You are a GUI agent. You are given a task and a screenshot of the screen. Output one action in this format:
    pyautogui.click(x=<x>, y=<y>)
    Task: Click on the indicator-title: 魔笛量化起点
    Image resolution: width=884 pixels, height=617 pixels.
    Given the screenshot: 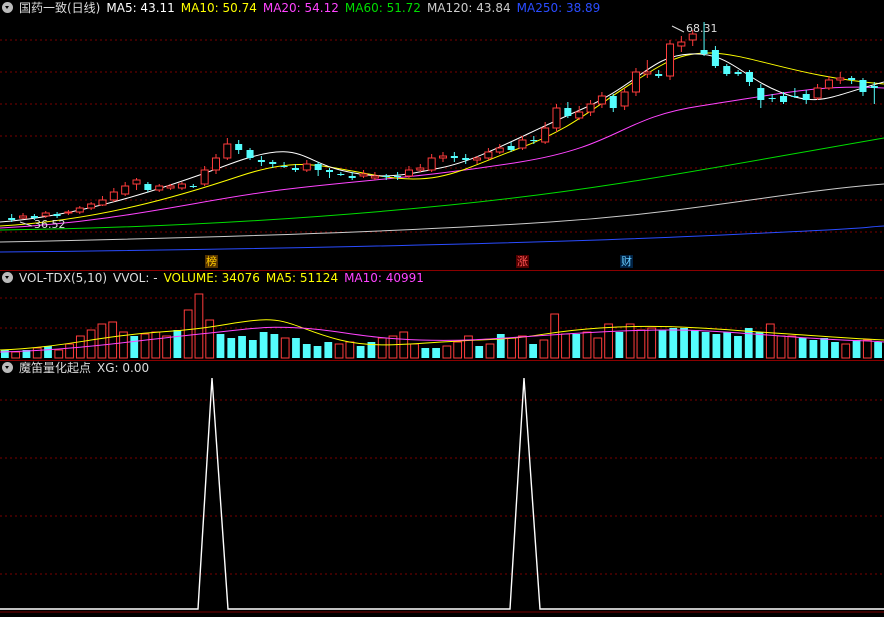 What is the action you would take?
    pyautogui.click(x=55, y=368)
    